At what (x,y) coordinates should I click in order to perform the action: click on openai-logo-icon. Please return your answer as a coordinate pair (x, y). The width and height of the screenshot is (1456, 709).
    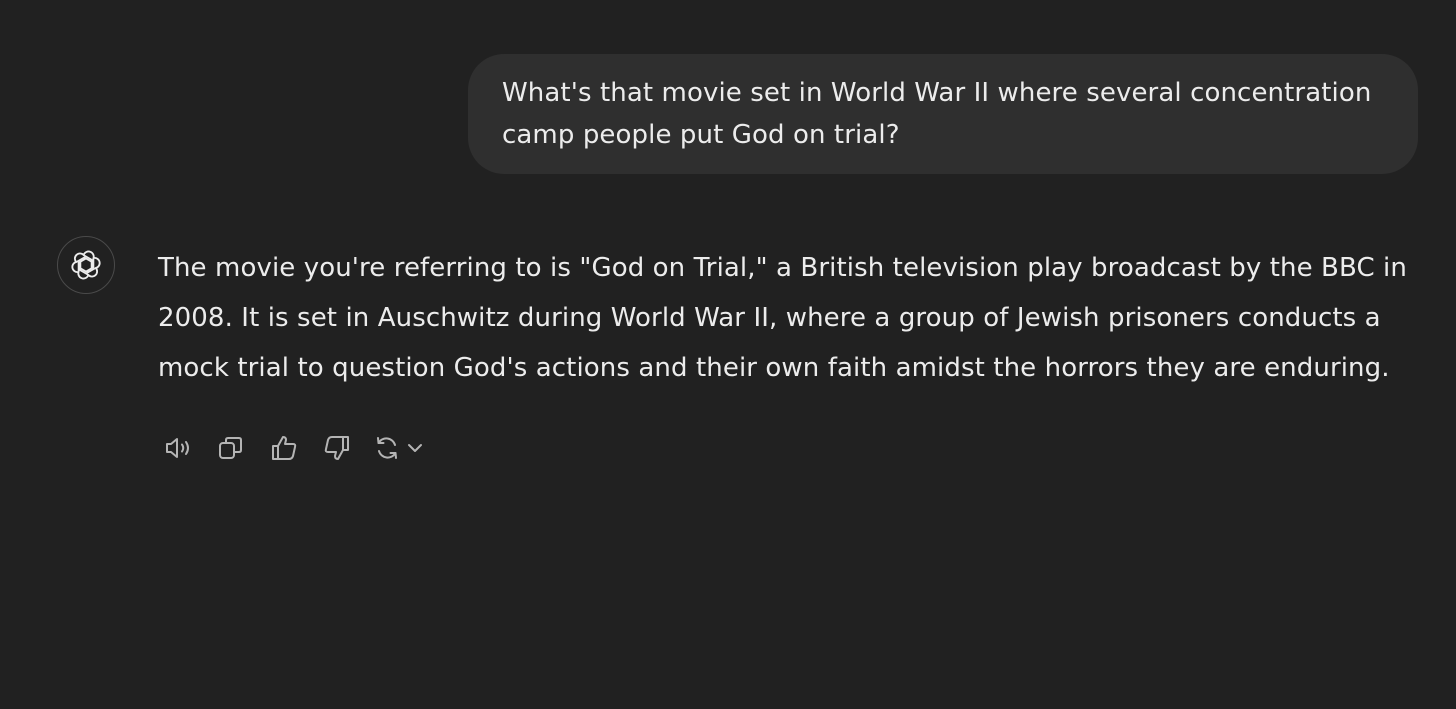
    Looking at the image, I should click on (86, 265).